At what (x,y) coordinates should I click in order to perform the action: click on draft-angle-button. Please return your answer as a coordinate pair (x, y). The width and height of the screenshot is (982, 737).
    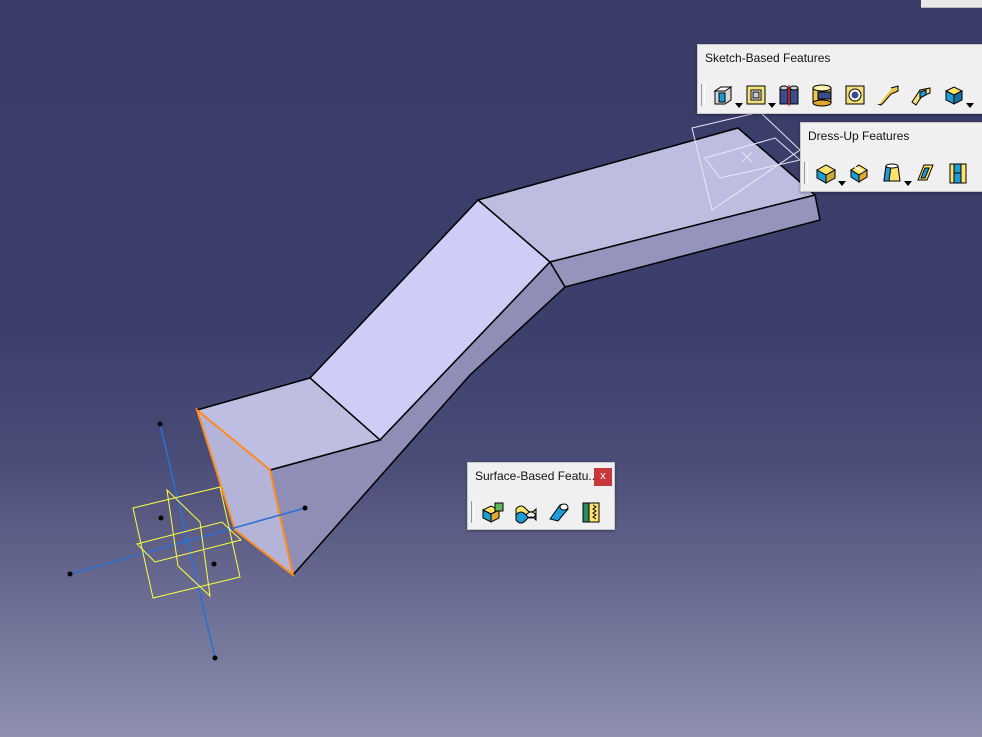
    Looking at the image, I should click on (895, 173).